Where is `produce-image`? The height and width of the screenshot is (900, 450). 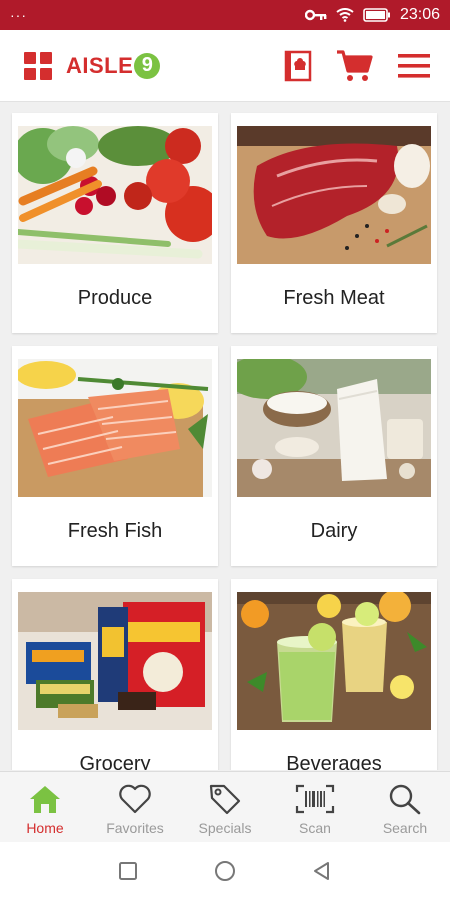
produce-image is located at coordinates (115, 195).